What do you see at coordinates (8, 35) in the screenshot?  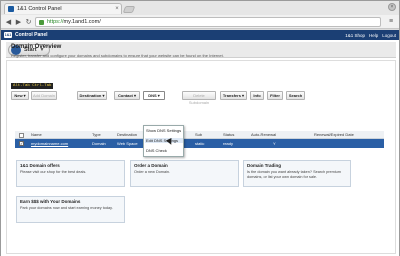 I see `logo: 1&1` at bounding box center [8, 35].